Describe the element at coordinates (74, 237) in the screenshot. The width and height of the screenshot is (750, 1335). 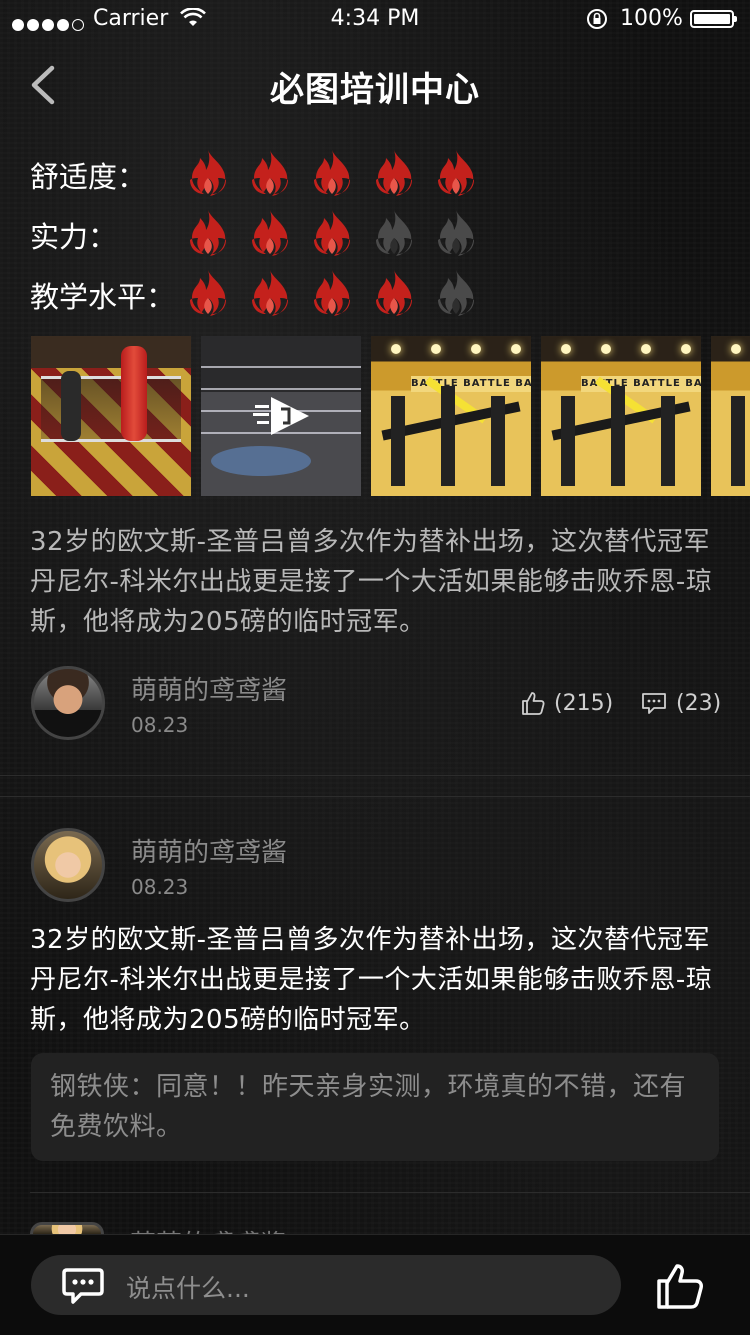
I see `rating-label: 实力：` at that location.